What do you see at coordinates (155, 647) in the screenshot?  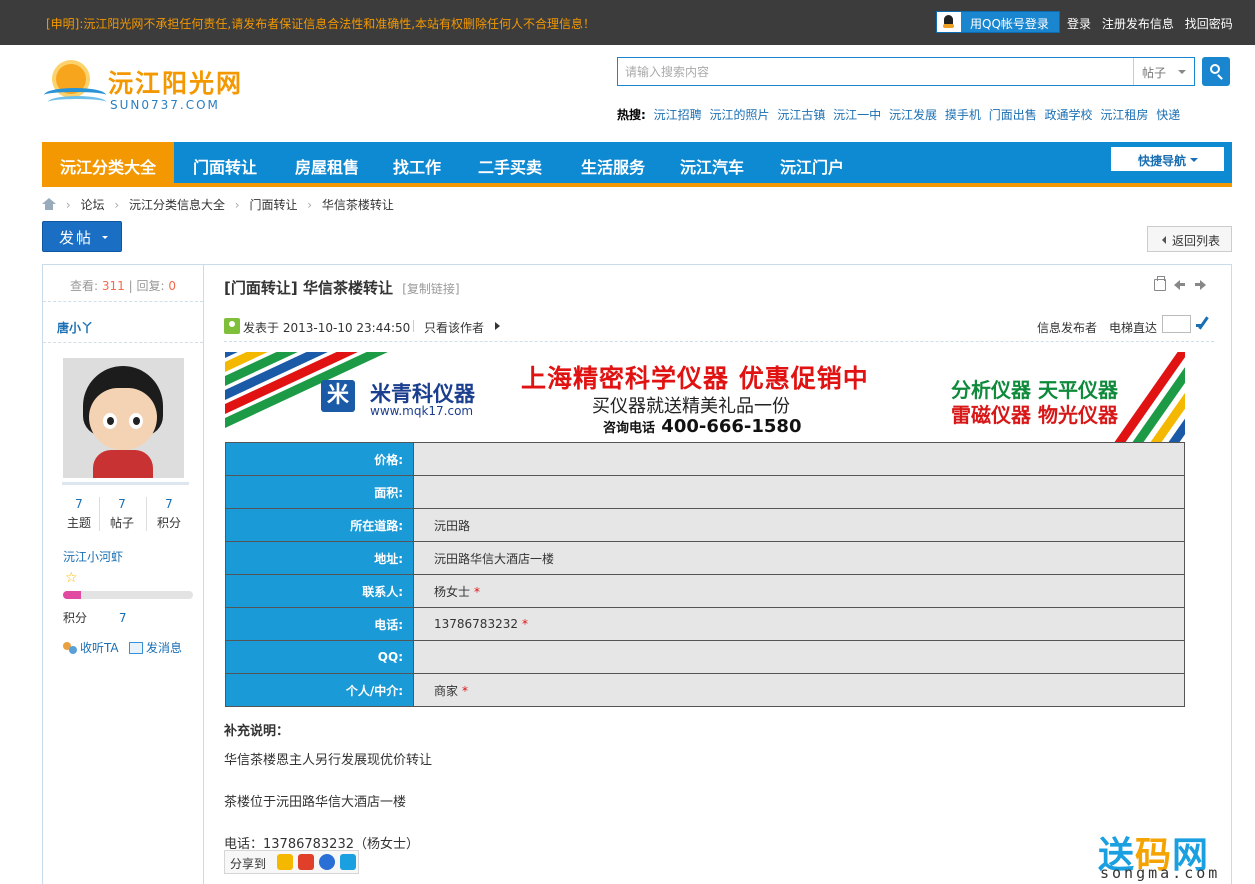 I see `send-message-link: 发消息` at bounding box center [155, 647].